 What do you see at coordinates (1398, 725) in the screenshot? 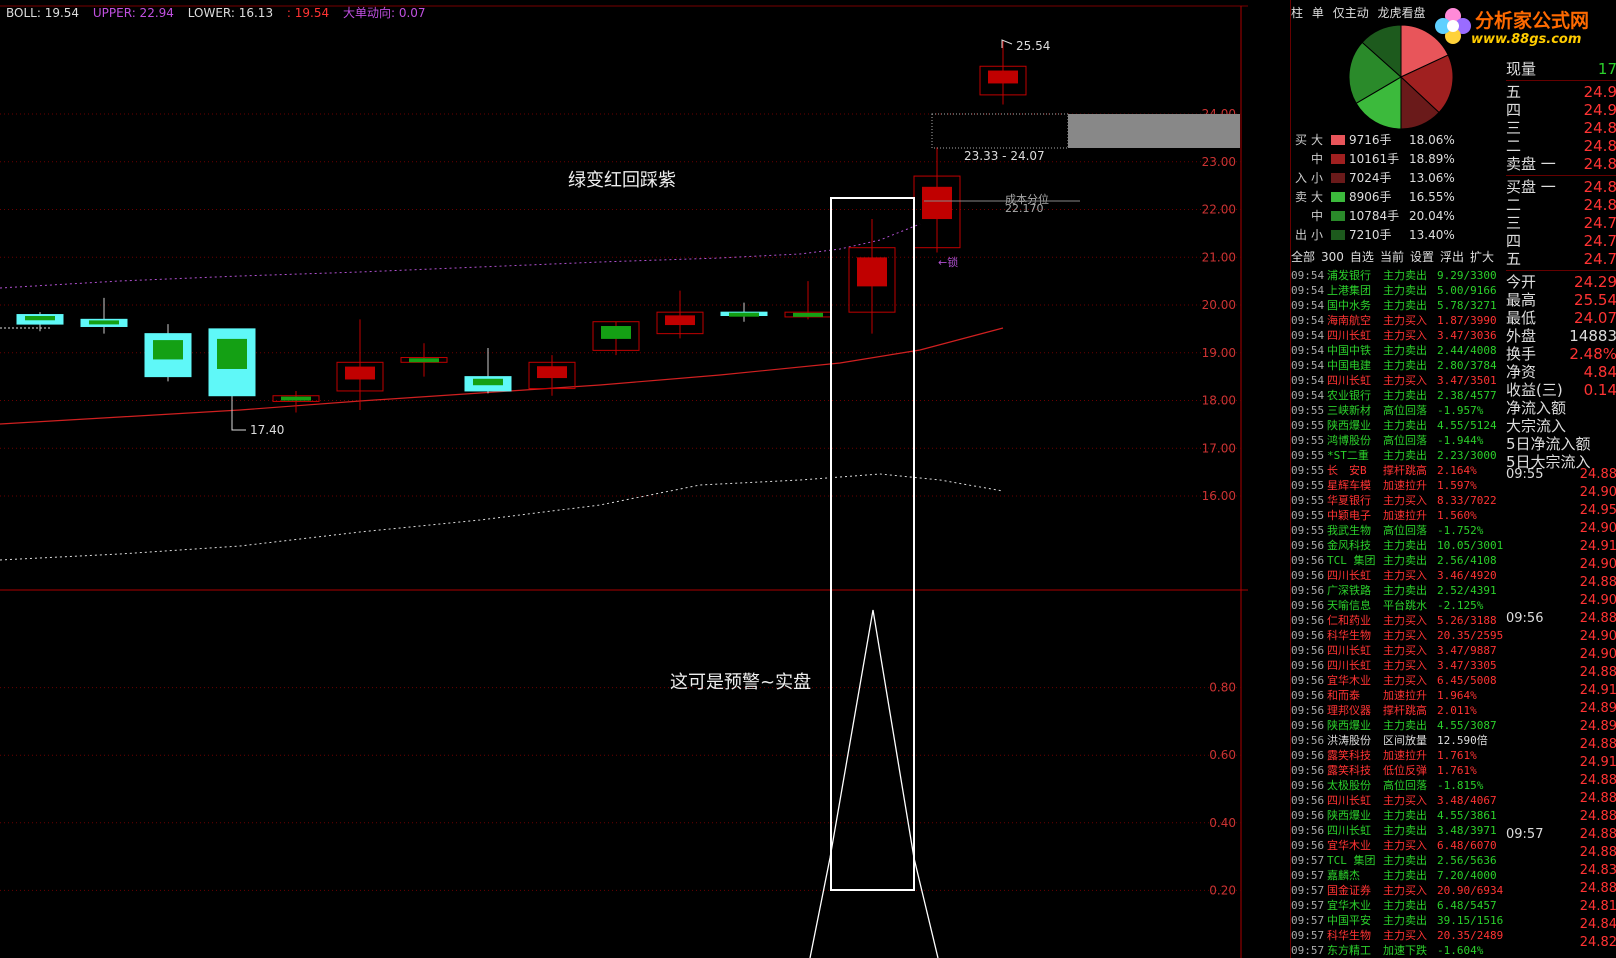
I see `deal-row: 09:56 陕西爆业 主力卖出 4.55/3087` at bounding box center [1398, 725].